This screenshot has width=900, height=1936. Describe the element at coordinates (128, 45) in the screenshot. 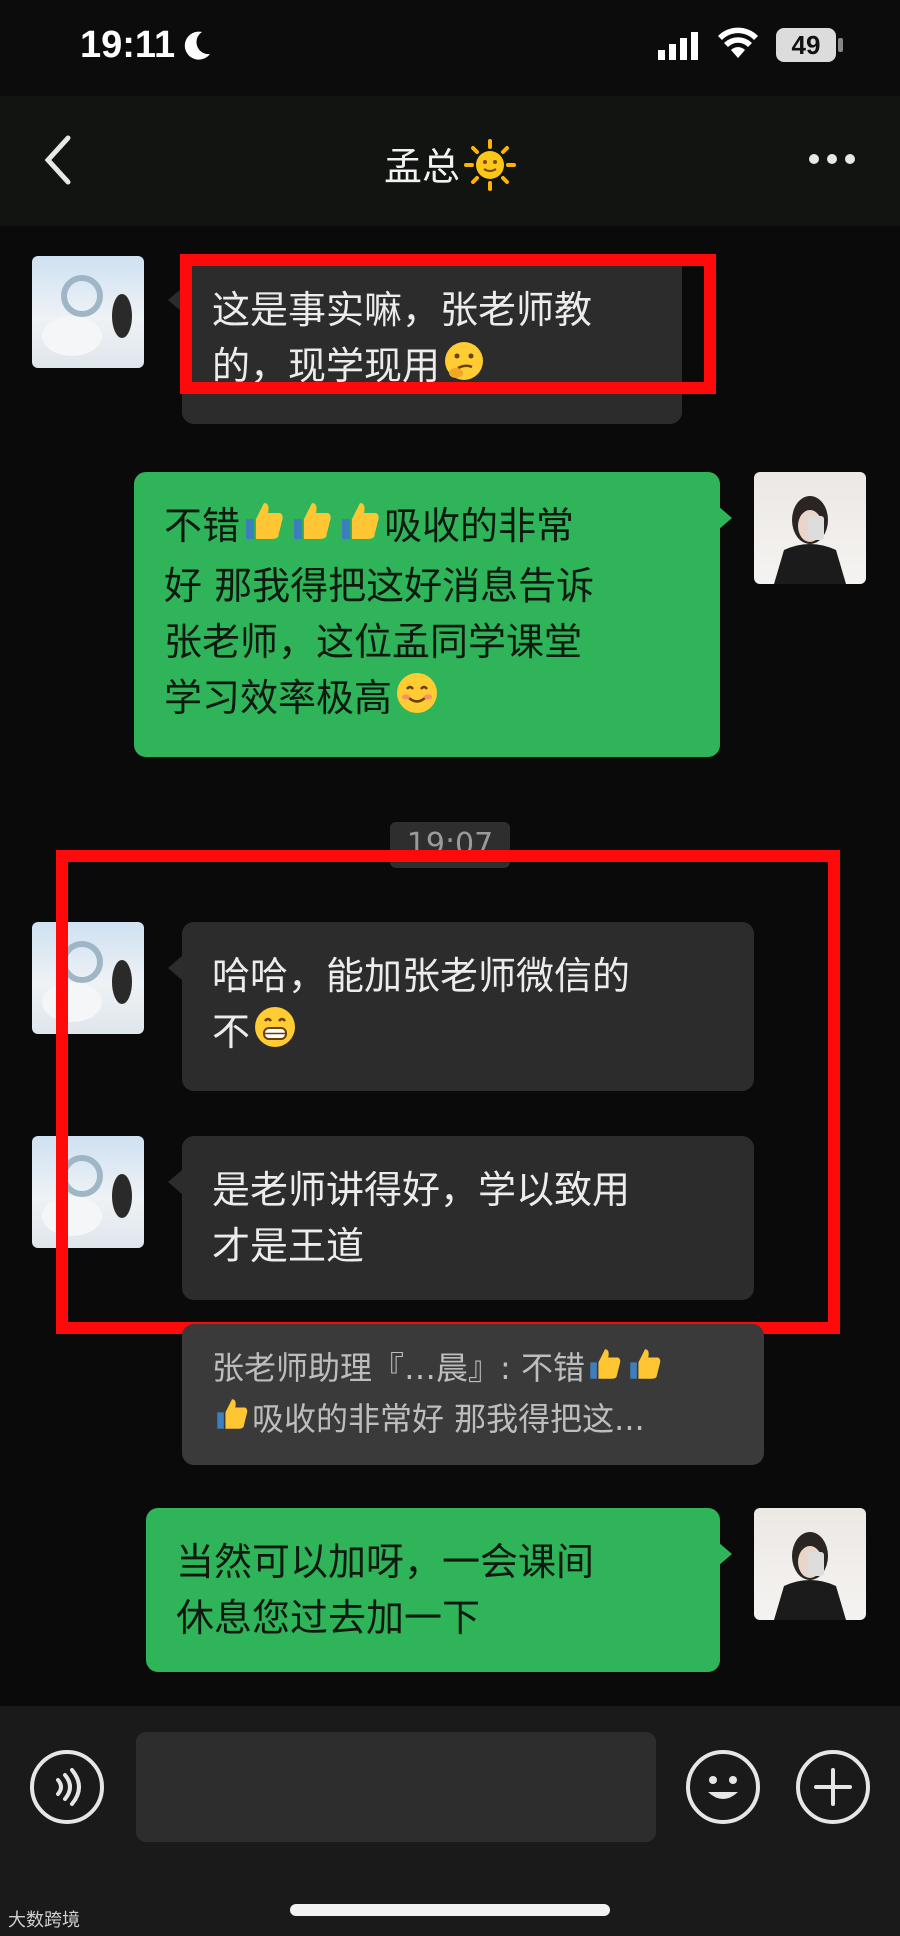

I see `status-time: 19:11` at that location.